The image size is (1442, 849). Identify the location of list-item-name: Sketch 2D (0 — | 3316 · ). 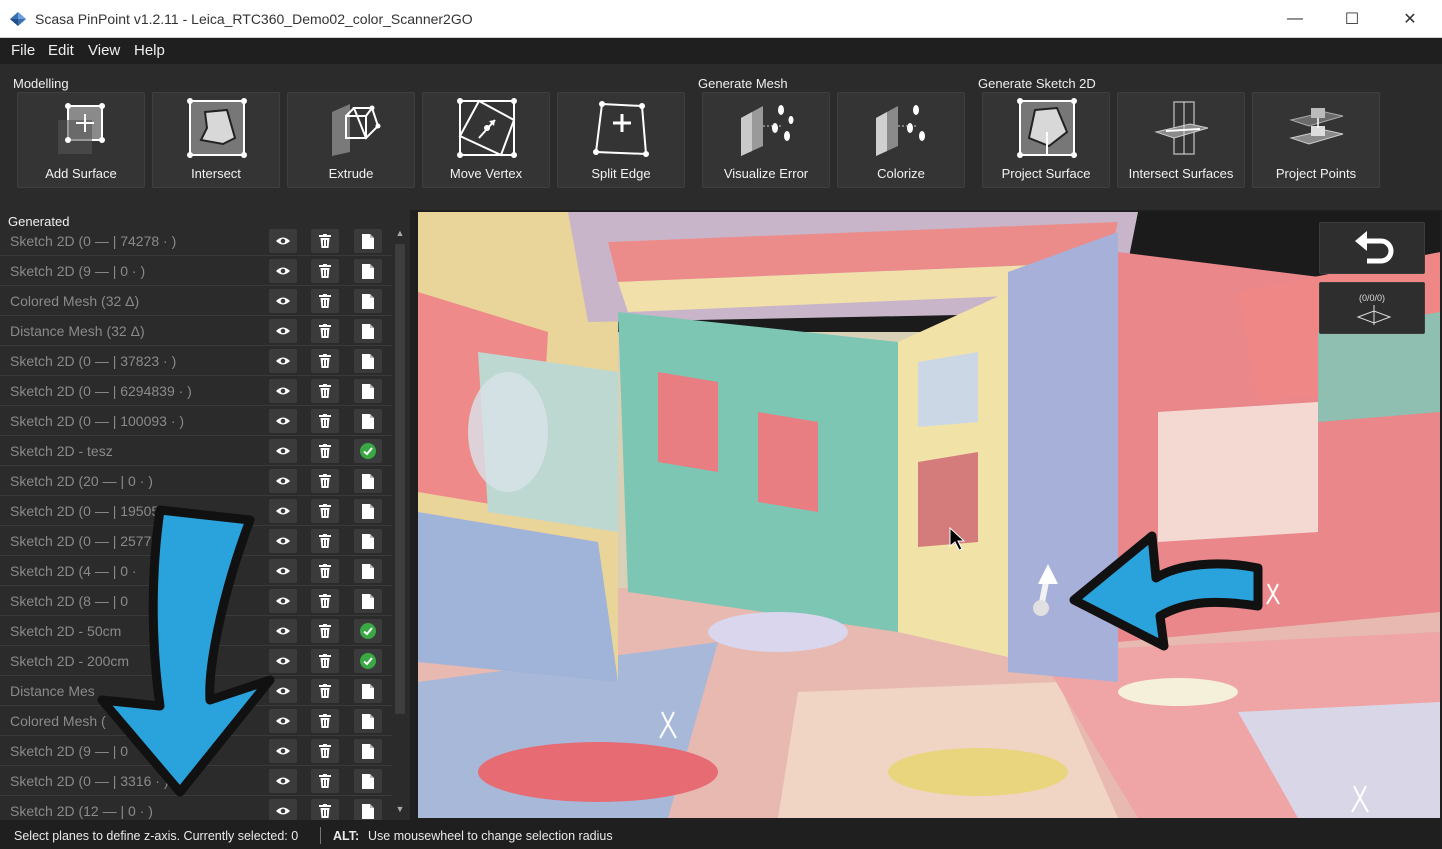
(89, 781).